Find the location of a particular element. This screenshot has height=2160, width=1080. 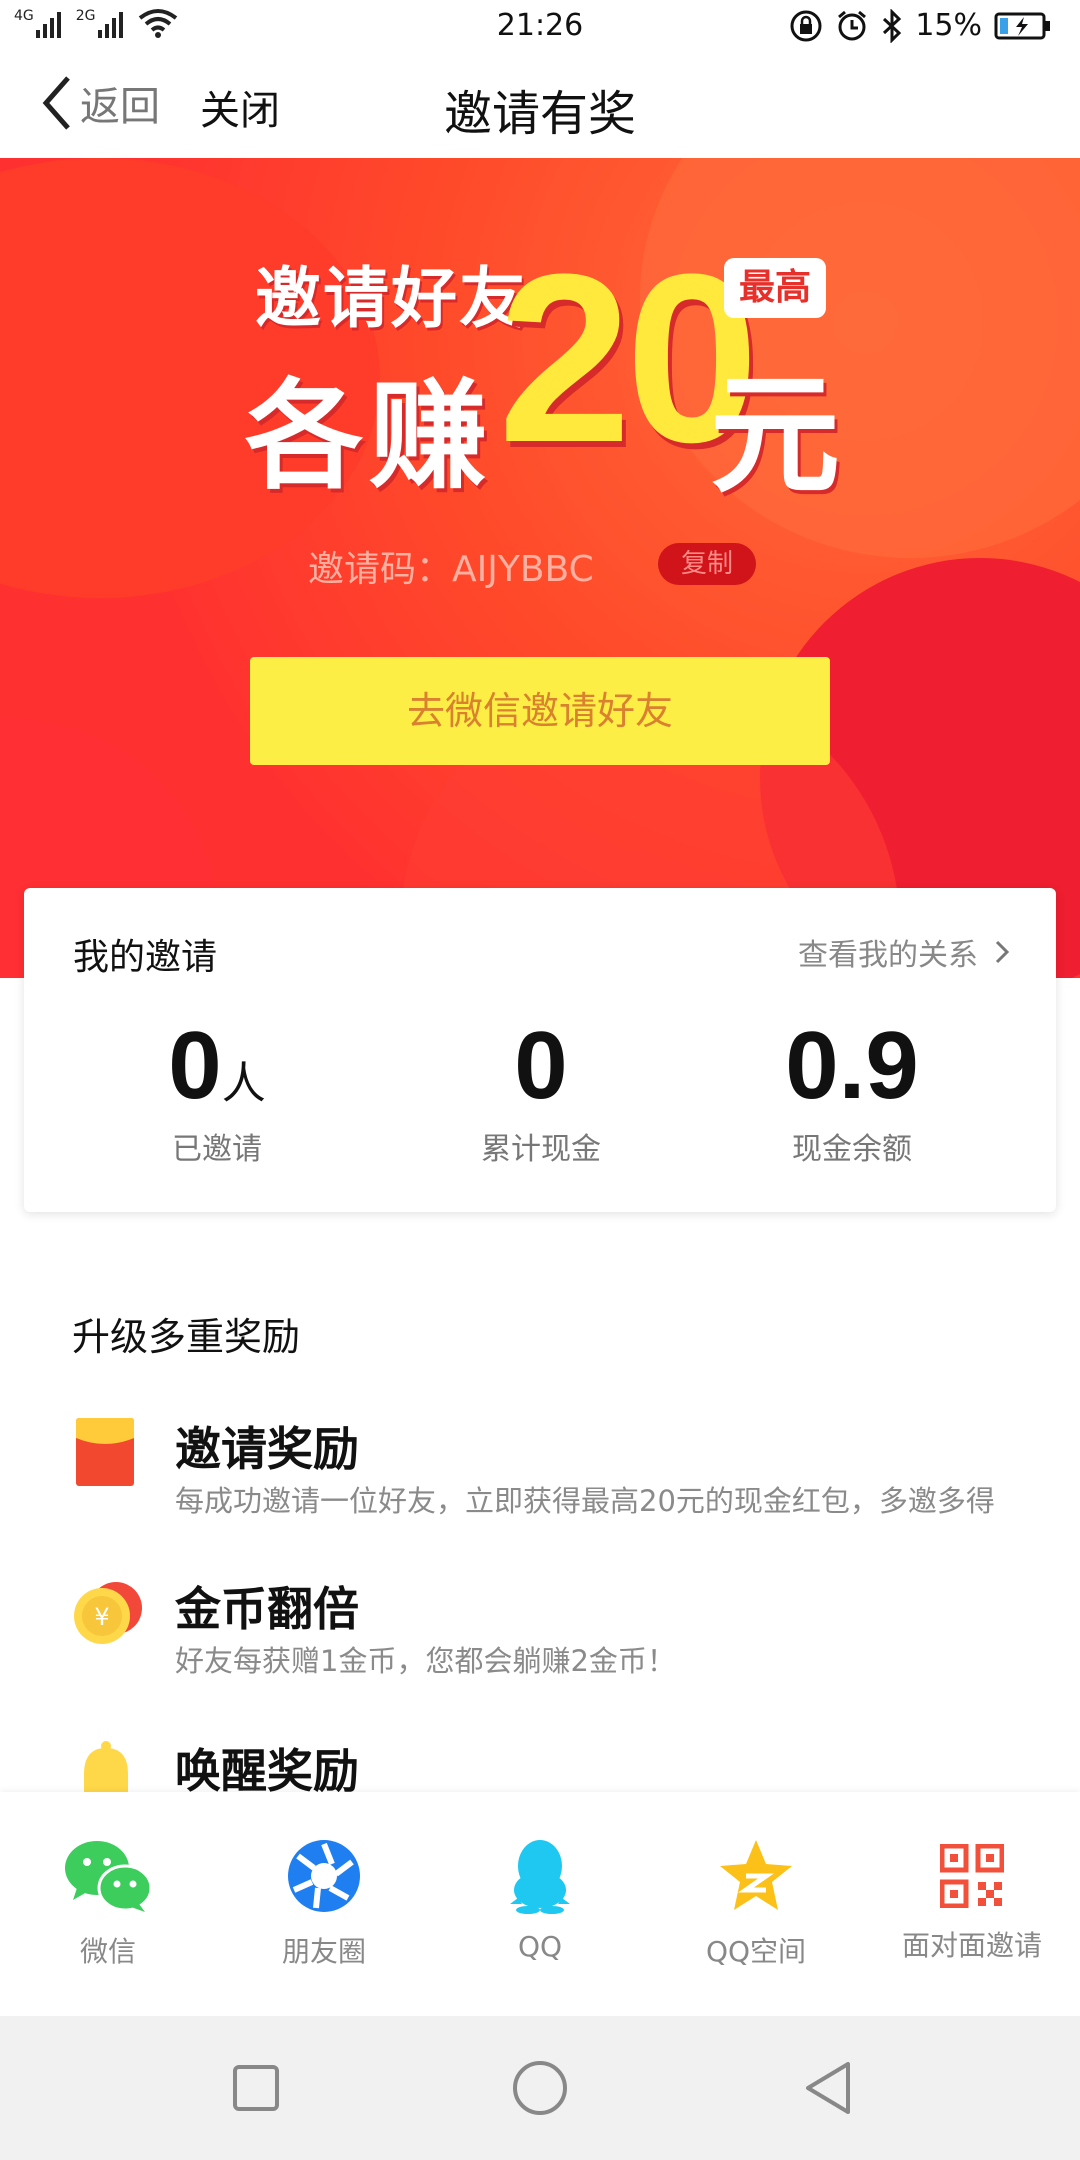

qzone-icon is located at coordinates (756, 1875).